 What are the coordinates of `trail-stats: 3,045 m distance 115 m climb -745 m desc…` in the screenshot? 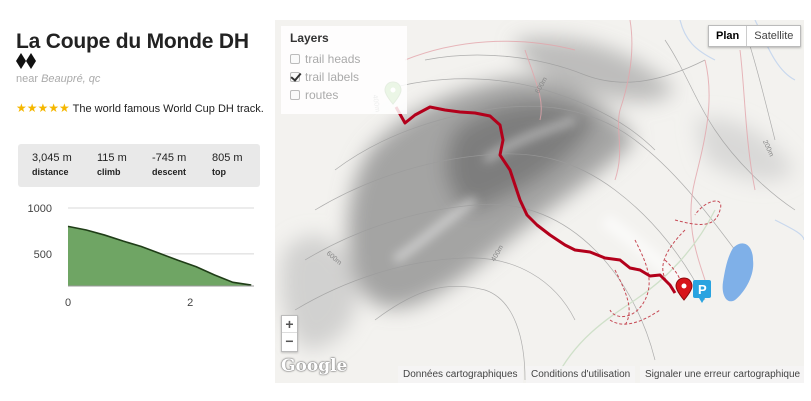 It's located at (139, 165).